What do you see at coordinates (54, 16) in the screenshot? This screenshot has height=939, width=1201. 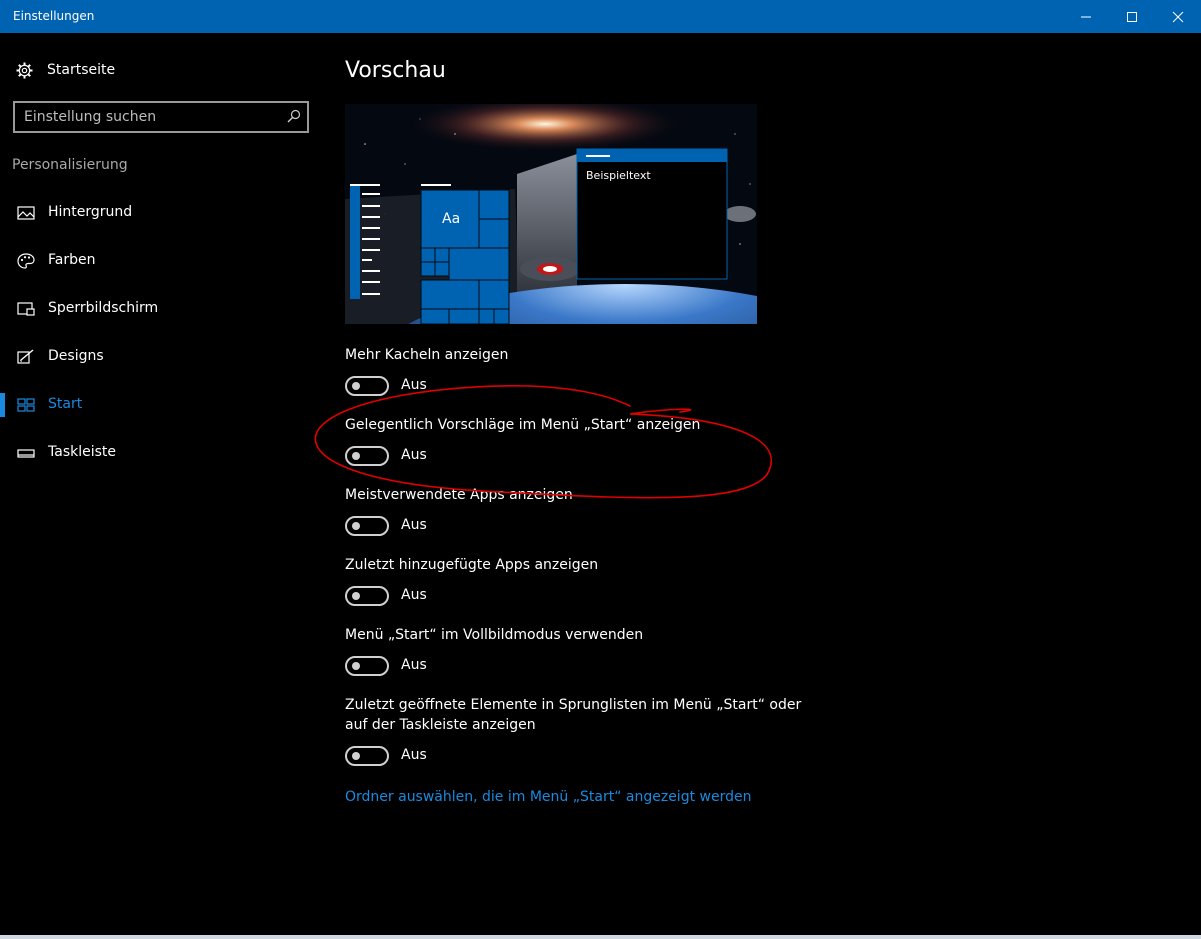 I see `window-title: Einstellungen` at bounding box center [54, 16].